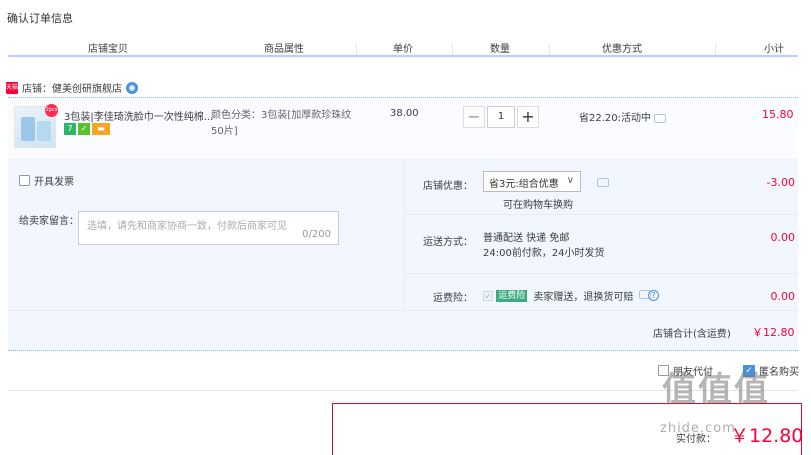  What do you see at coordinates (24, 180) in the screenshot?
I see `invoice-checkbox` at bounding box center [24, 180].